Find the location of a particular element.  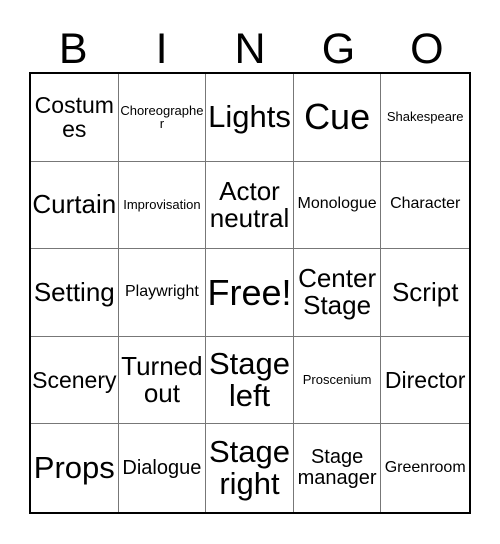

bingo-free-space-cell: Free! is located at coordinates (250, 293).